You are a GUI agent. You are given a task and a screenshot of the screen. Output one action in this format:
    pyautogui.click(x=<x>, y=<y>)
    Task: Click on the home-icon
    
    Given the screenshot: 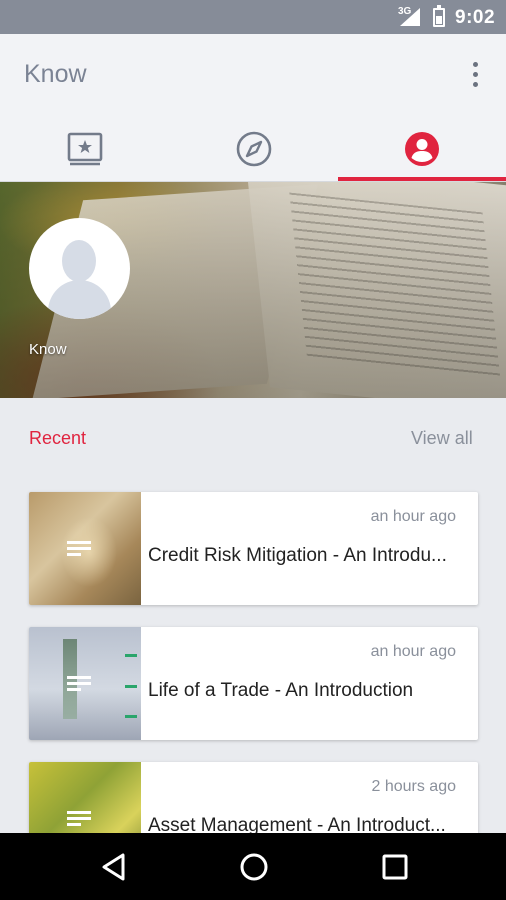 What is the action you would take?
    pyautogui.click(x=254, y=867)
    